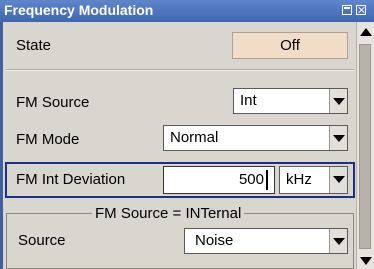  What do you see at coordinates (168, 213) in the screenshot?
I see `group-title: FM Source = INTernal` at bounding box center [168, 213].